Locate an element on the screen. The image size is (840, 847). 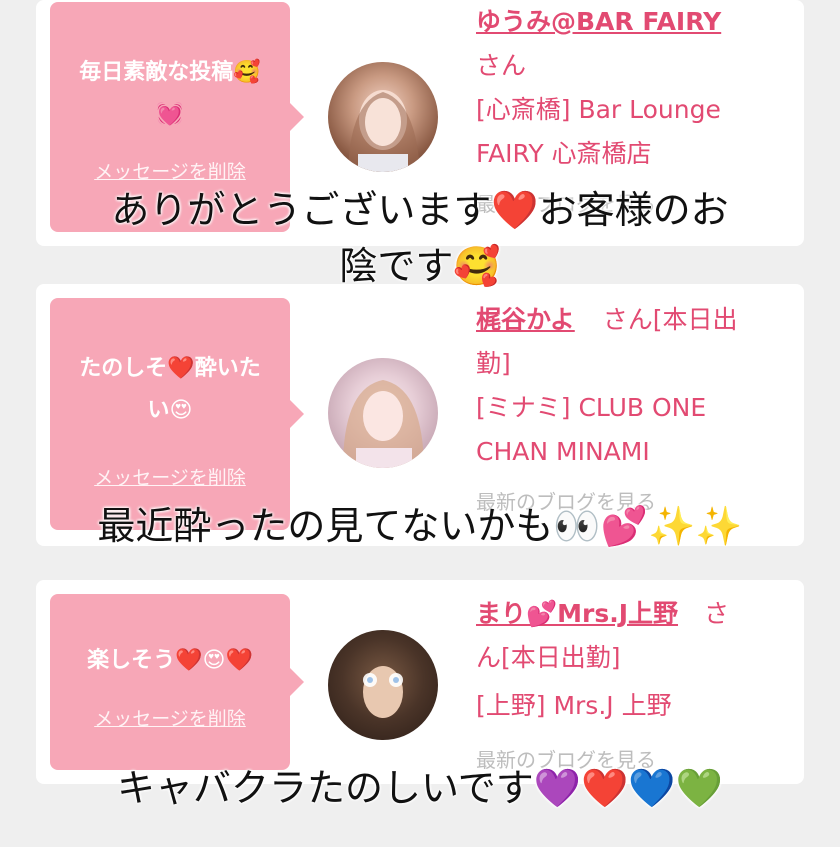
profile-name-link: まり💕Mrs.J上野 is located at coordinates (577, 613).